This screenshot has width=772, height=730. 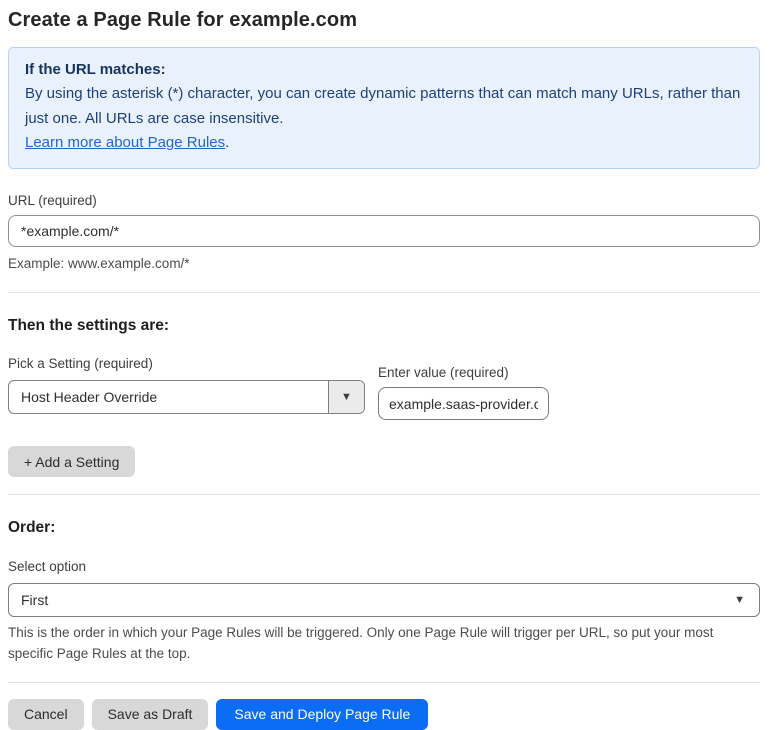 What do you see at coordinates (52, 201) in the screenshot?
I see `url-field-label: URL (required)` at bounding box center [52, 201].